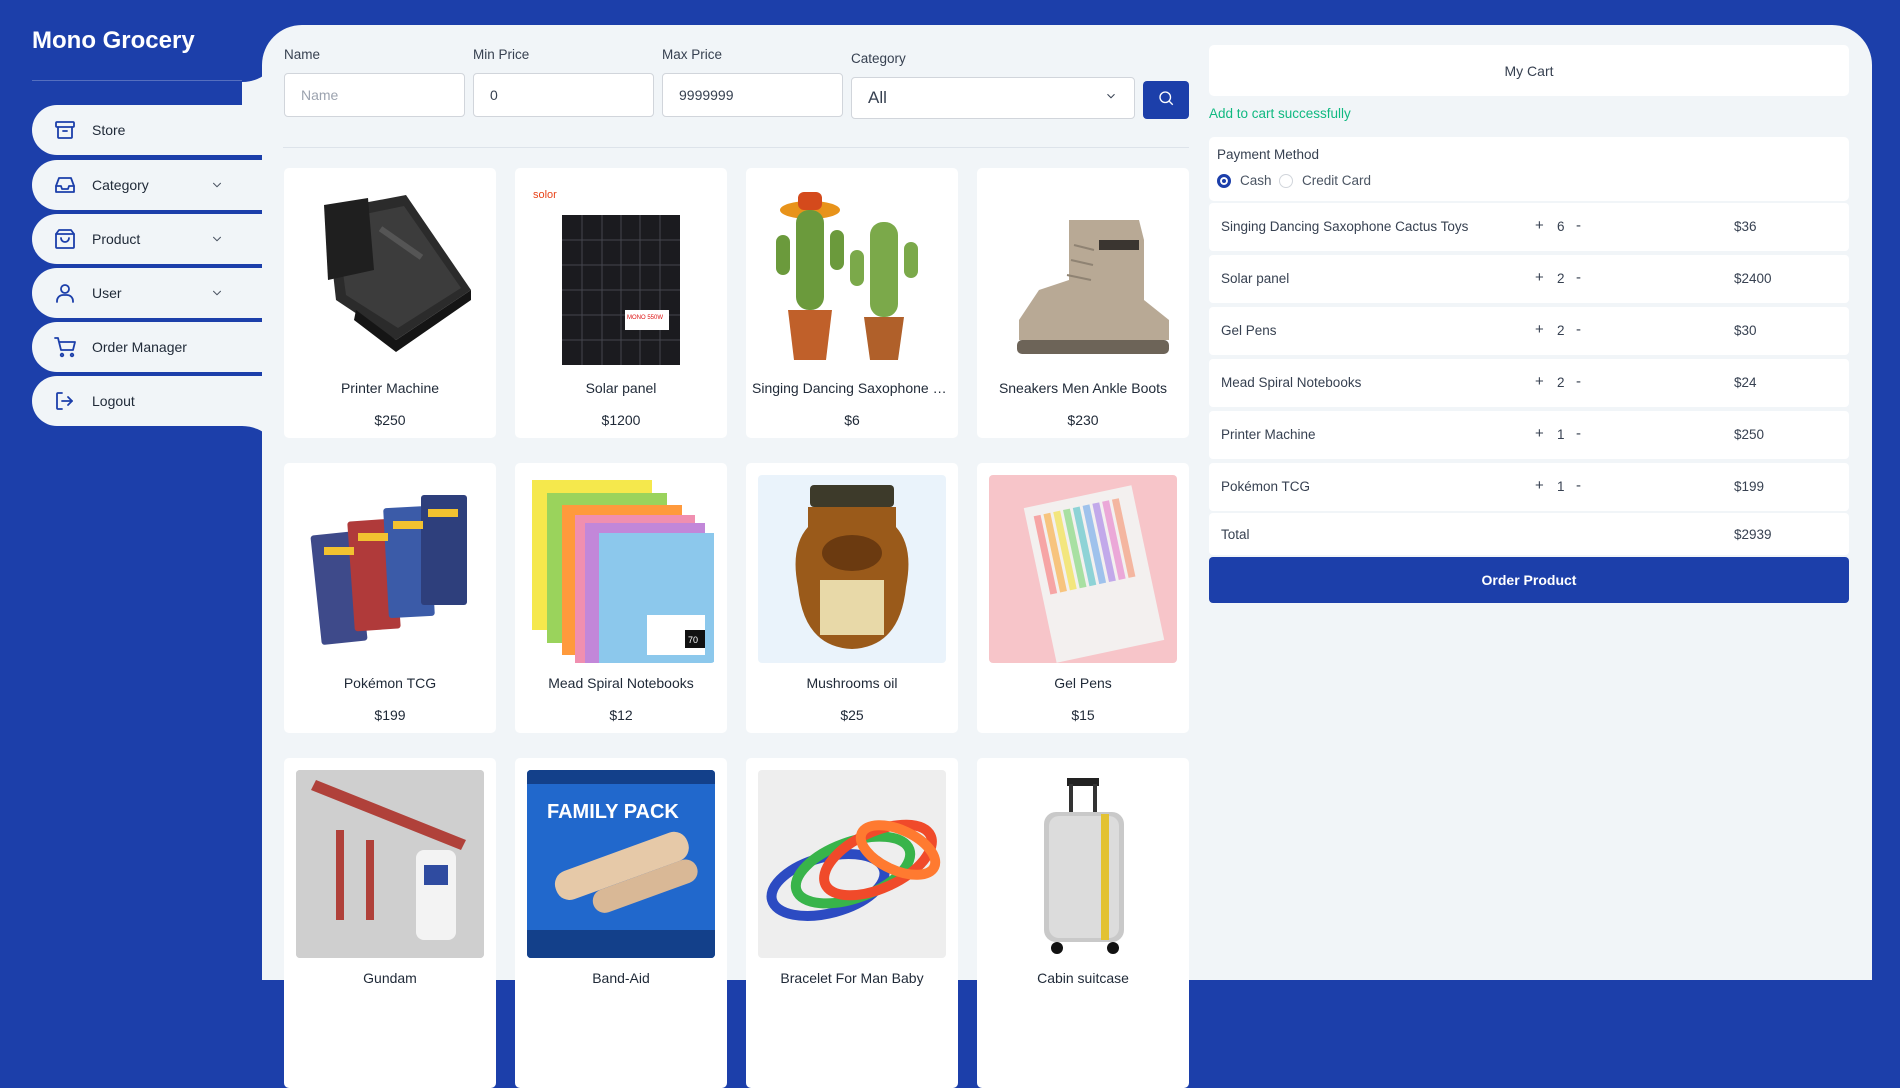 The width and height of the screenshot is (1900, 1088). Describe the element at coordinates (1083, 978) in the screenshot. I see `product-name: Cabin suitcase` at that location.